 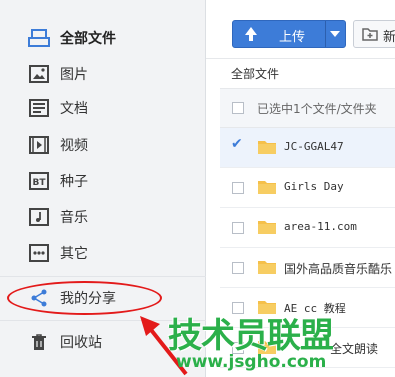 I want to click on upload-divider, so click(x=325, y=34).